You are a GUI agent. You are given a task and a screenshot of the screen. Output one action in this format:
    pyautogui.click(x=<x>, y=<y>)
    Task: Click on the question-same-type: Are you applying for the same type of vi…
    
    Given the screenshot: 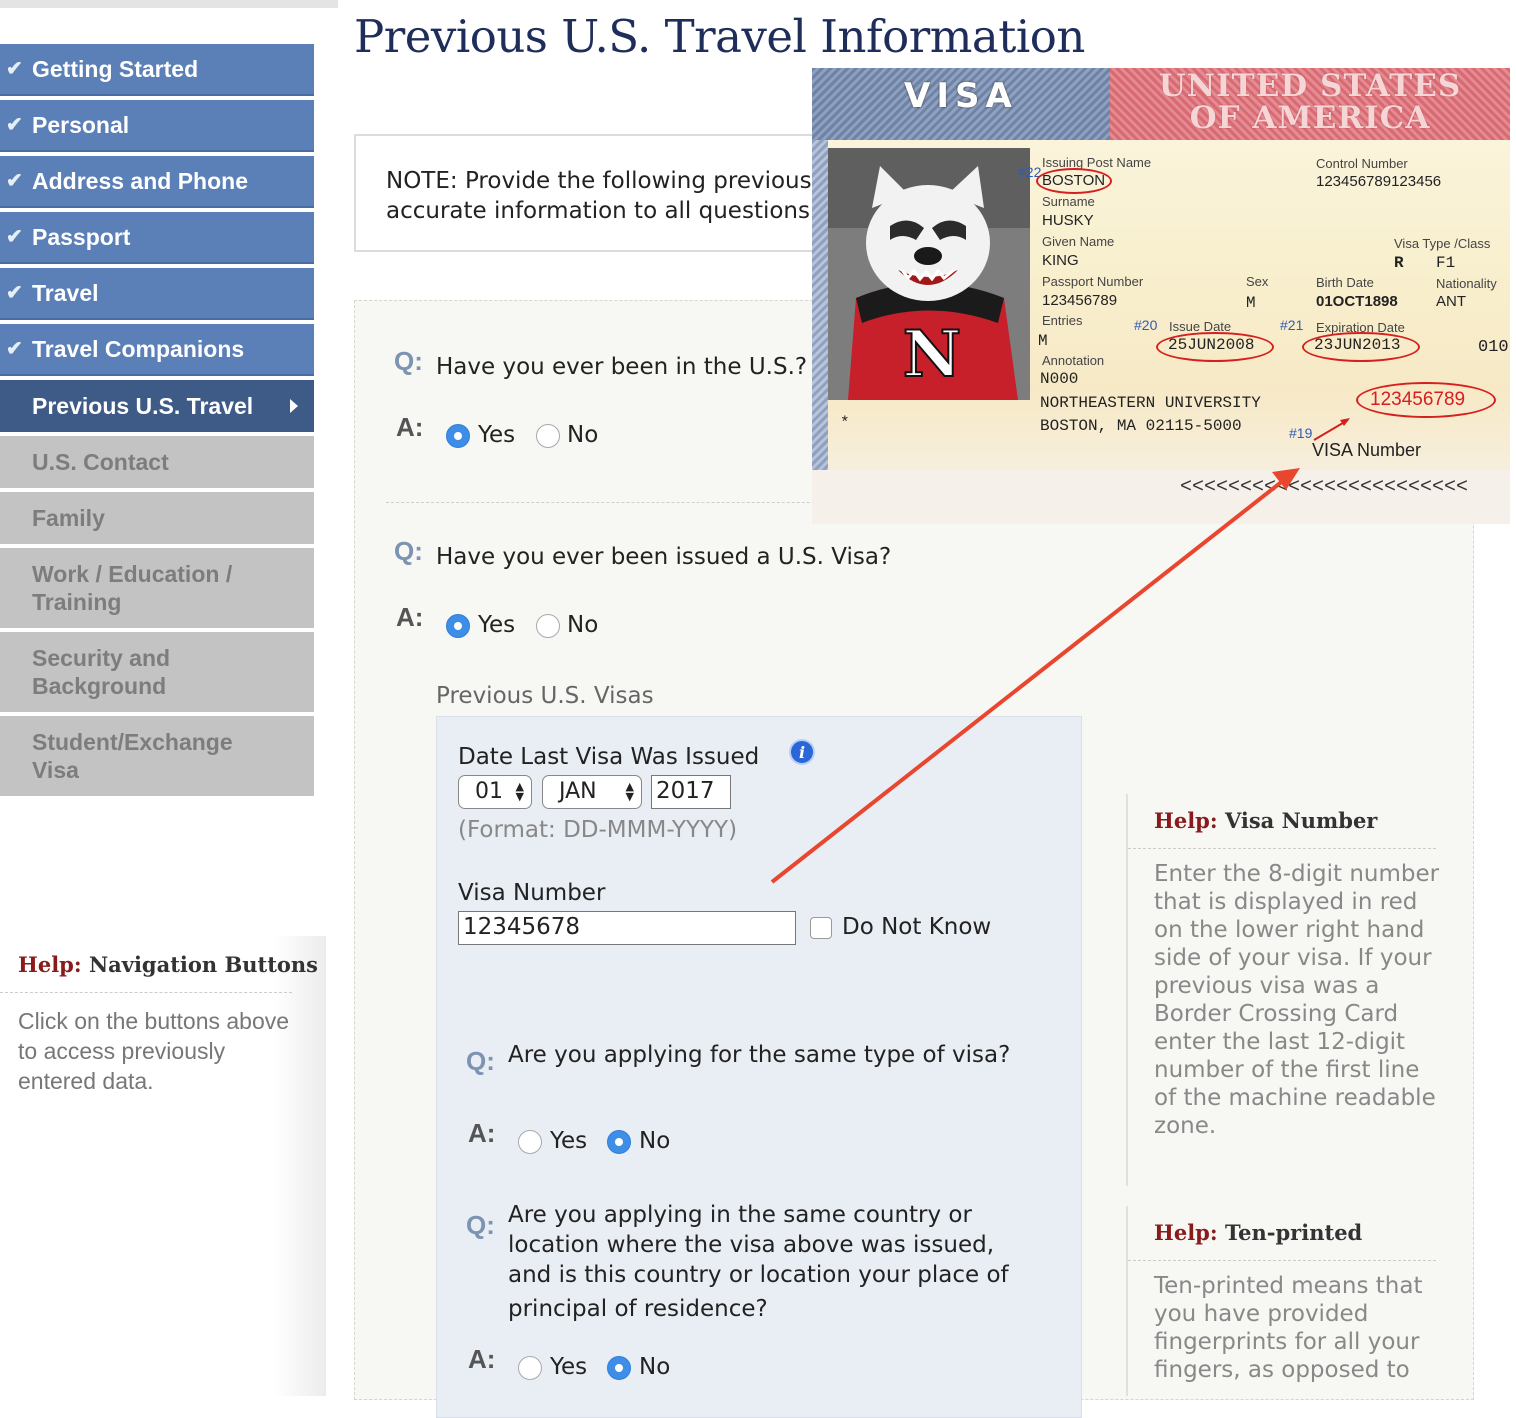 What is the action you would take?
    pyautogui.click(x=759, y=1055)
    